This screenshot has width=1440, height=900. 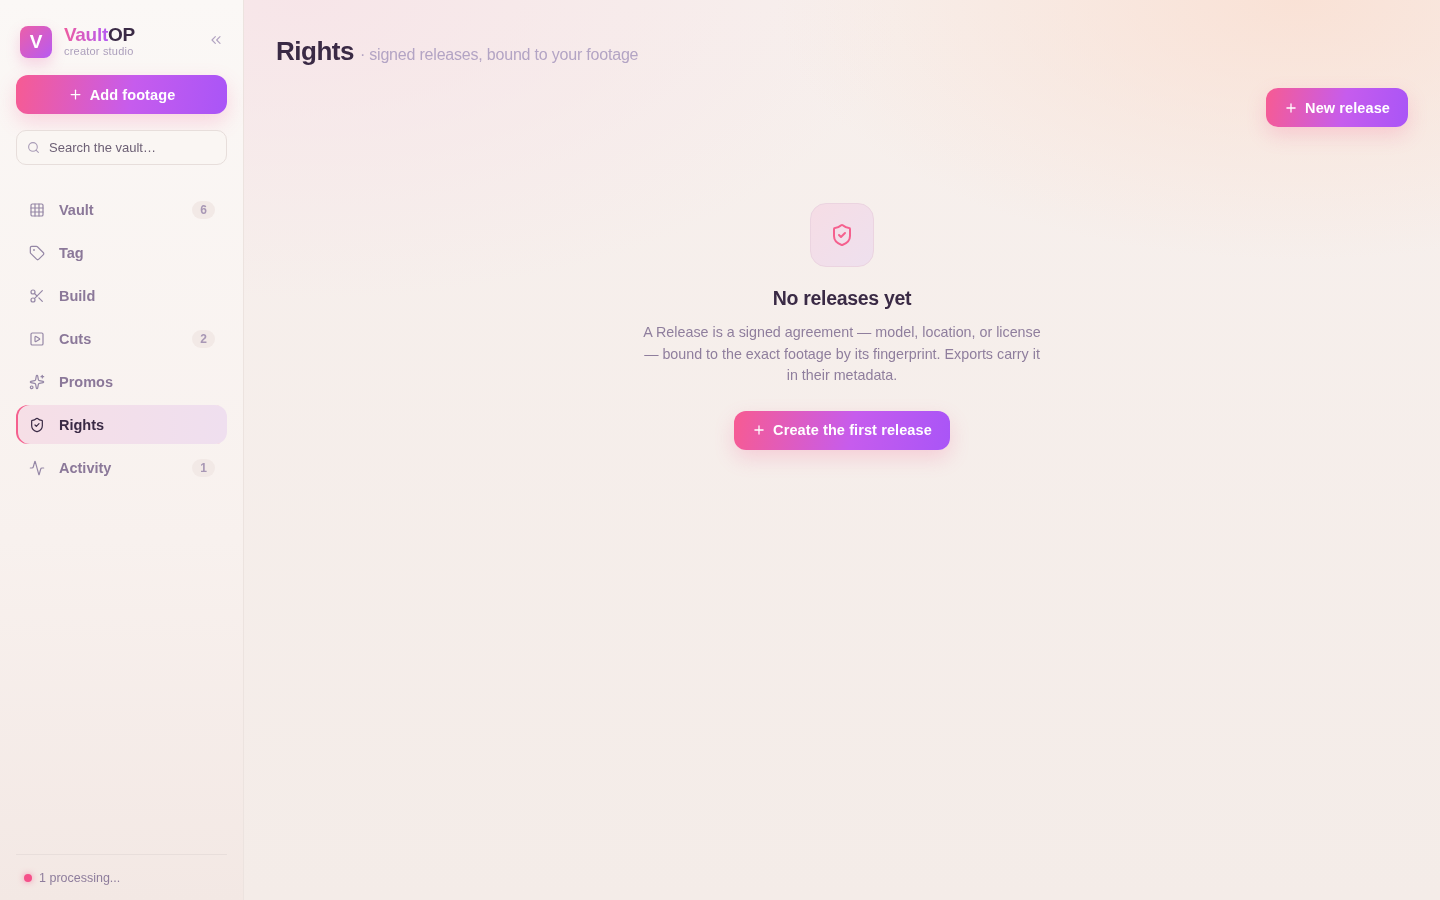 What do you see at coordinates (37, 295) in the screenshot?
I see `scissors-icon` at bounding box center [37, 295].